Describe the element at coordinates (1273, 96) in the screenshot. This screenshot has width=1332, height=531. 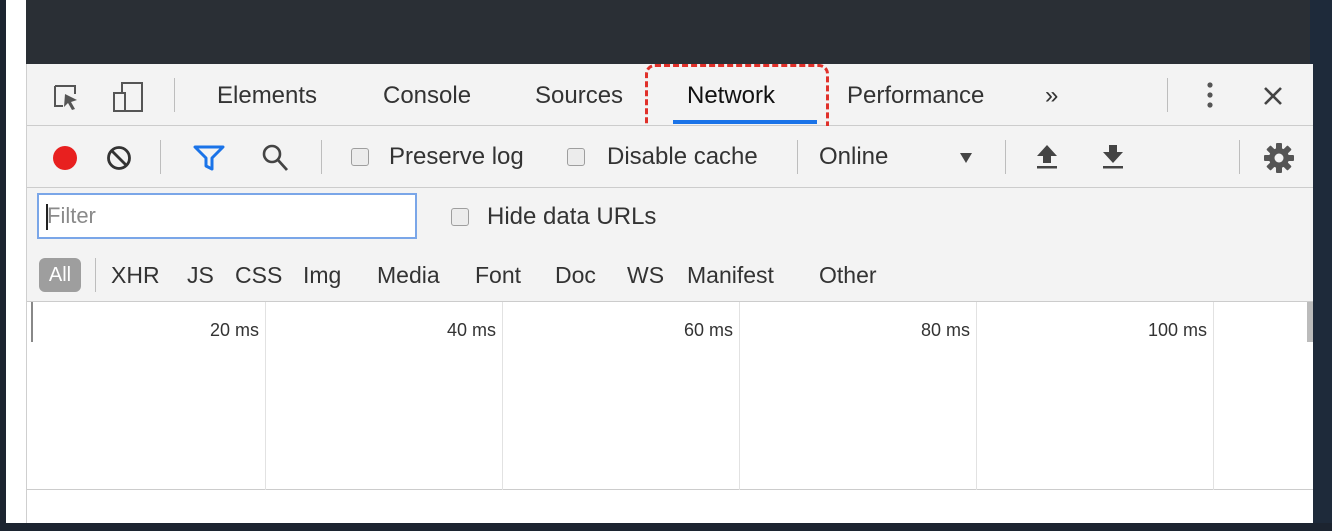
I see `close-icon` at that location.